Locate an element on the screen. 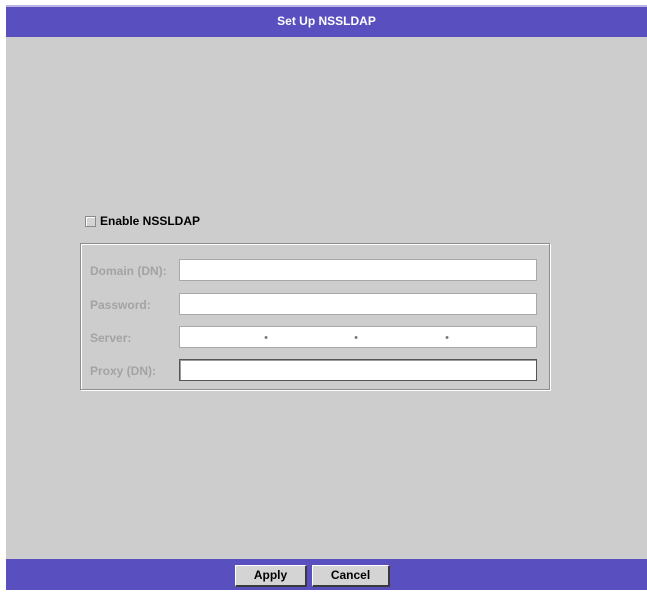 The image size is (647, 594). enable-nssldap-toggle: Enable NSSLDAP is located at coordinates (142, 221).